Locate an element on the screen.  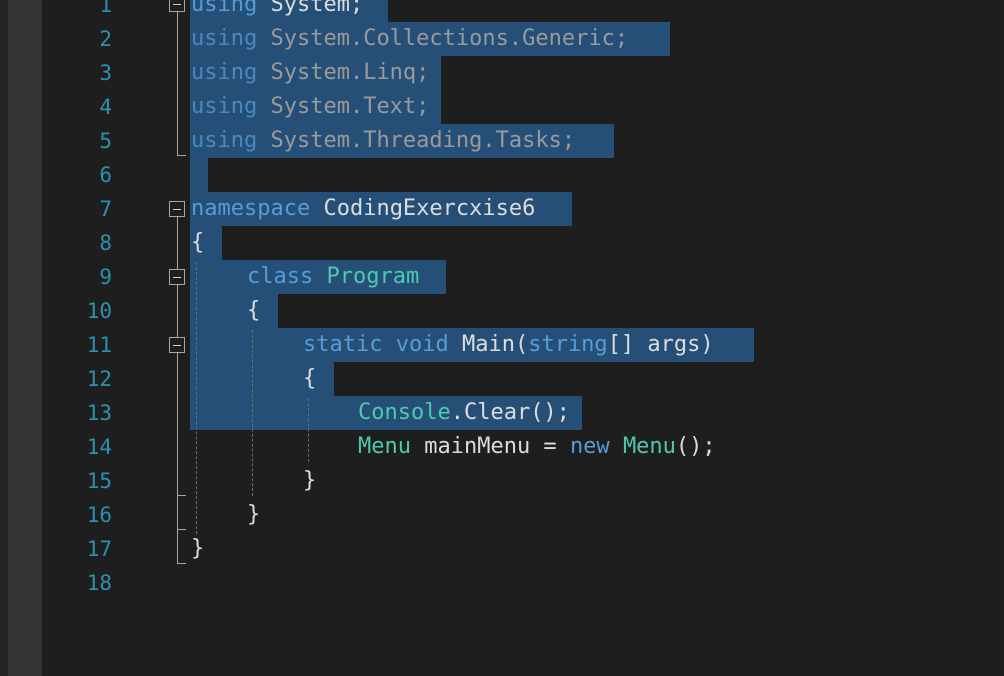
code-line-14: Menu mainMenu = new Menu(); is located at coordinates (537, 447).